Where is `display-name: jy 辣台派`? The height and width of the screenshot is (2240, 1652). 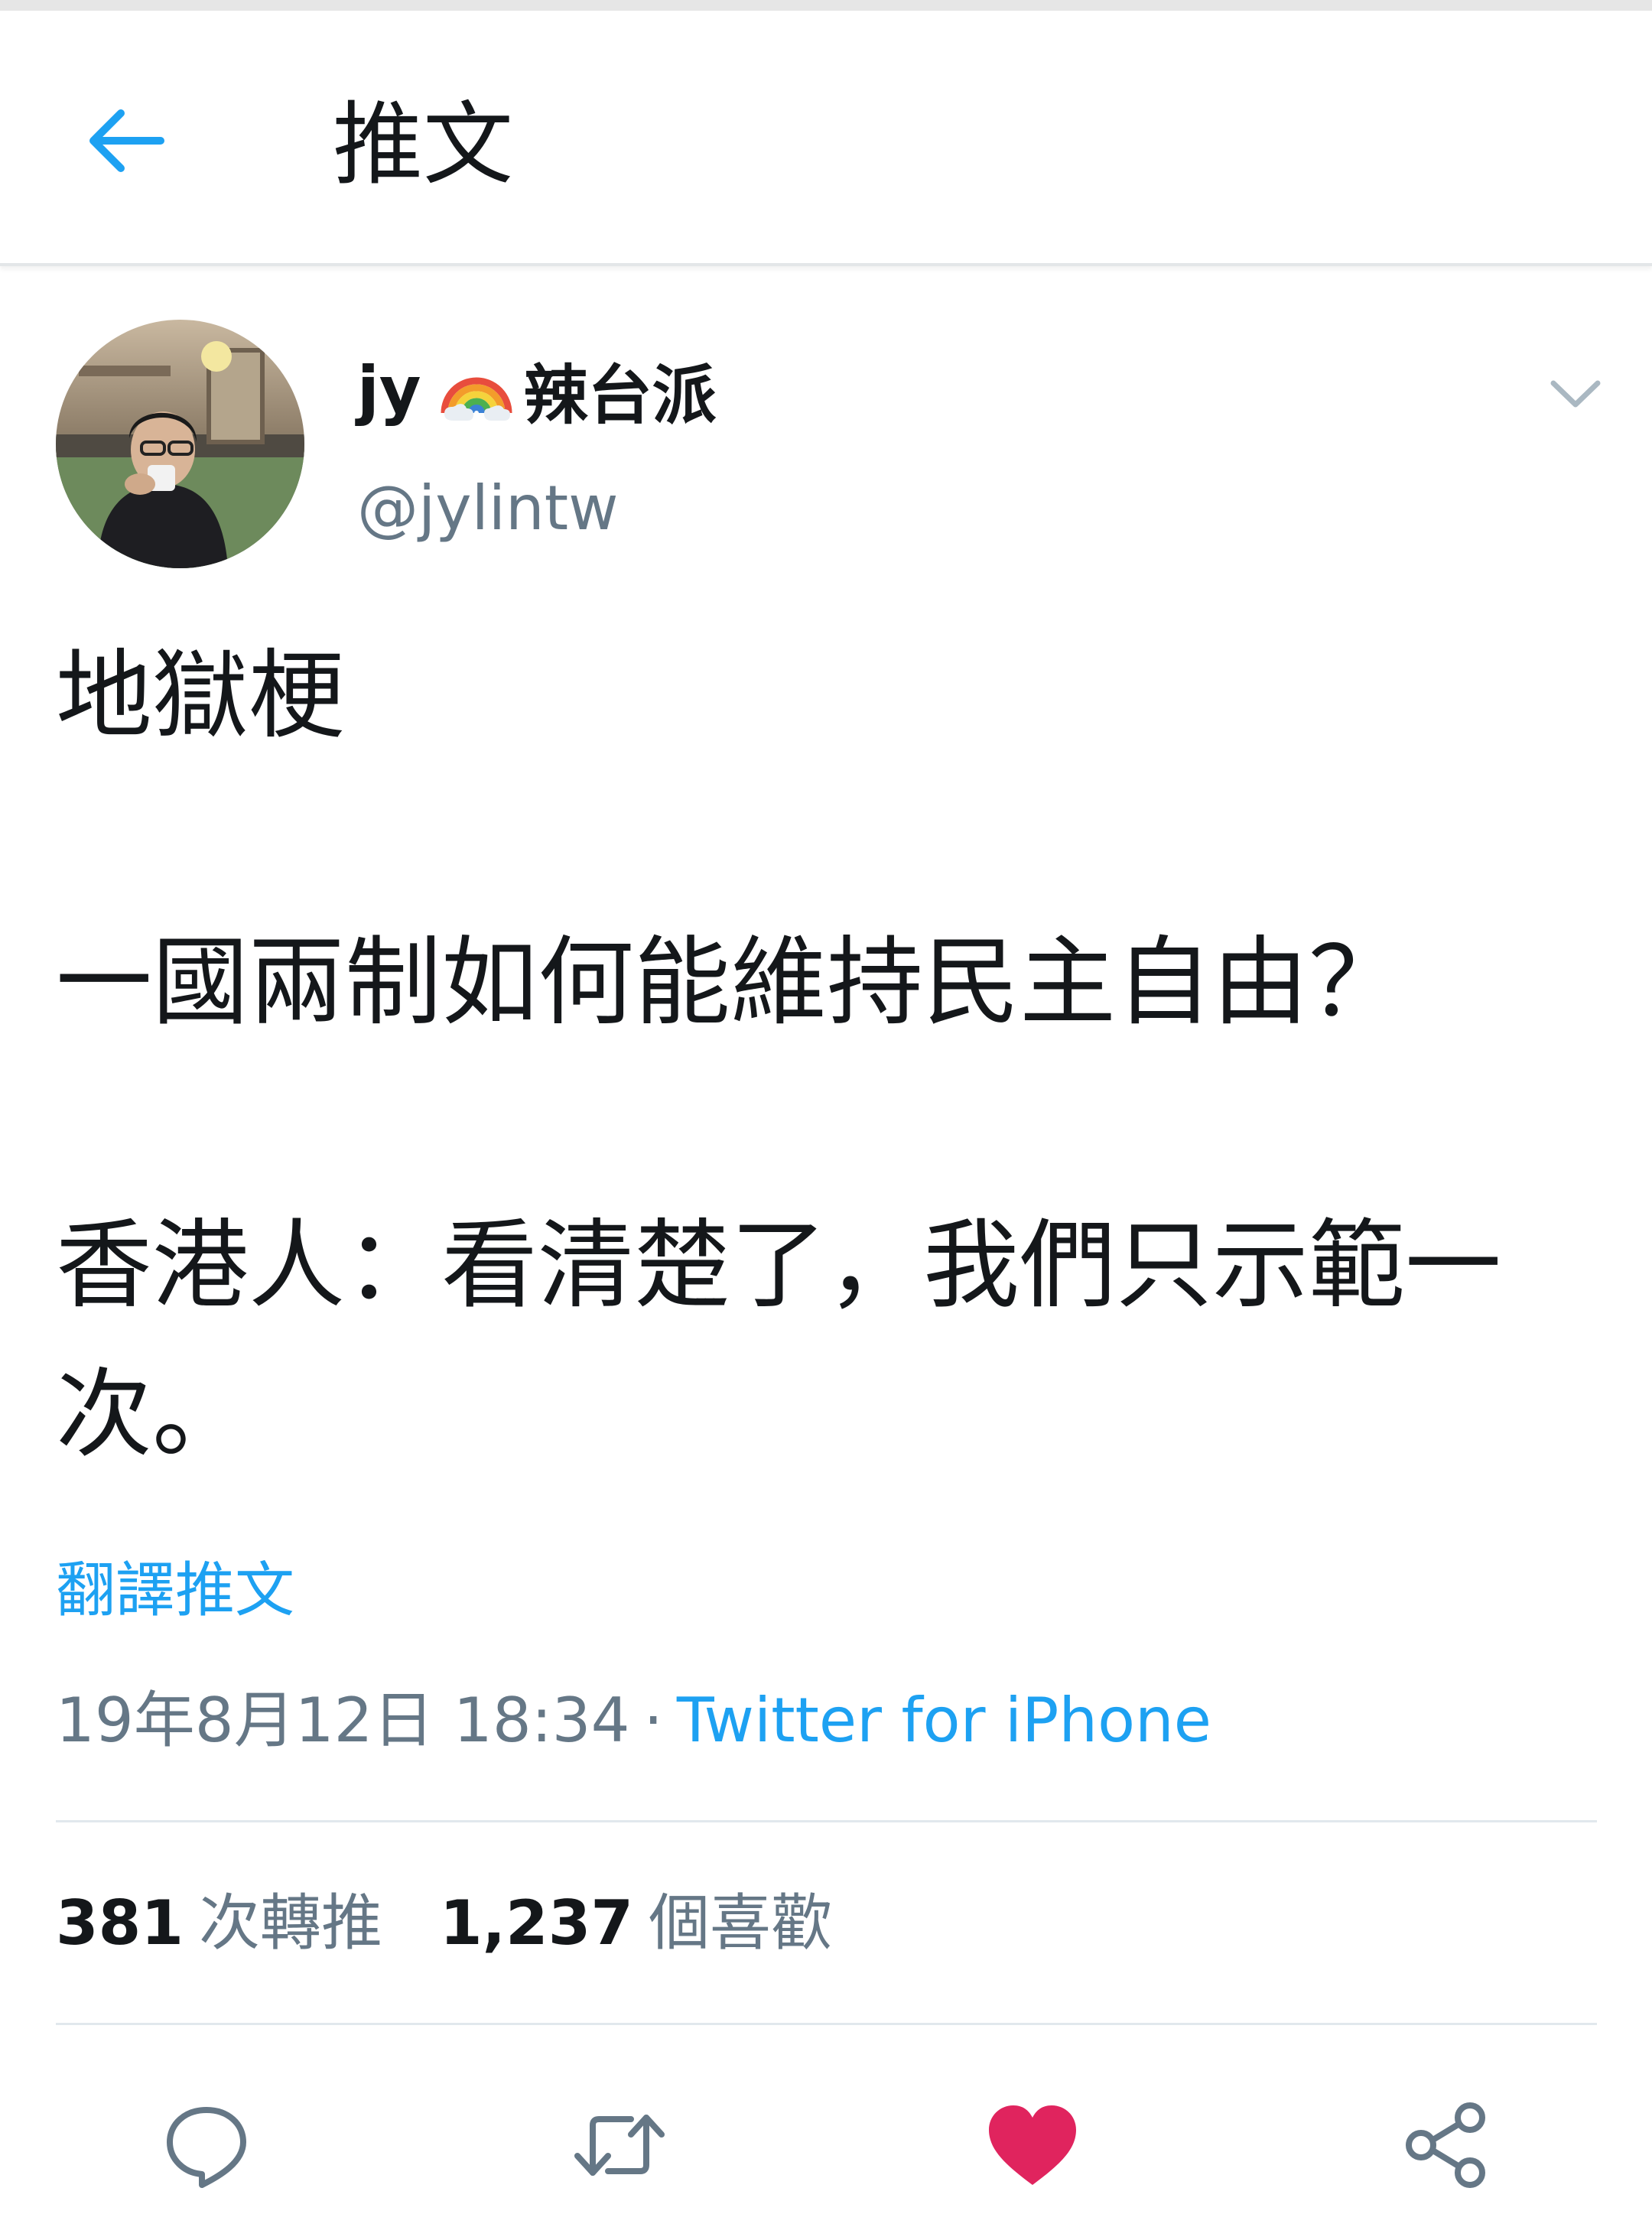
display-name: jy 辣台派 is located at coordinates (537, 390).